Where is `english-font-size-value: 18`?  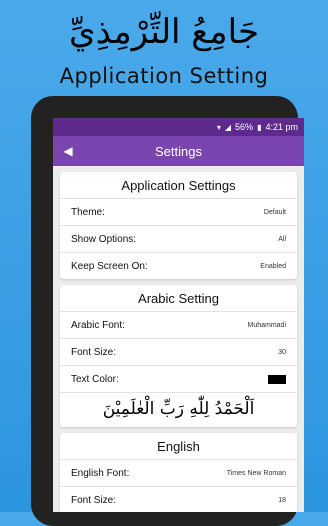
english-font-size-value: 18 is located at coordinates (282, 500).